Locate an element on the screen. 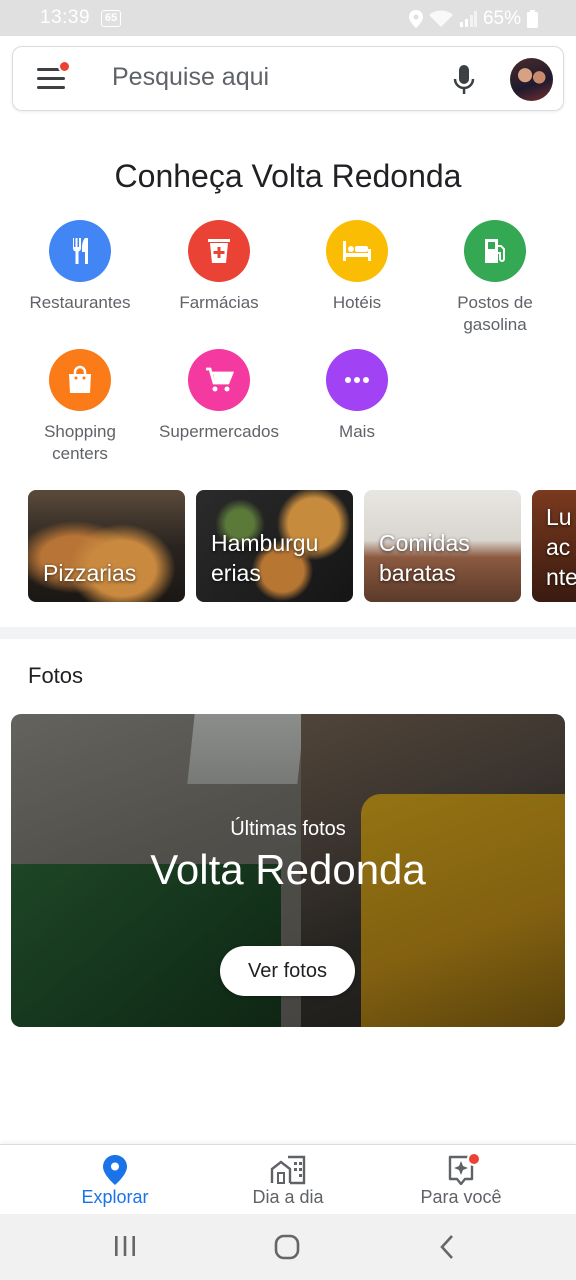 The height and width of the screenshot is (1280, 576). category-shopping-centers: Shopping centers is located at coordinates (80, 407).